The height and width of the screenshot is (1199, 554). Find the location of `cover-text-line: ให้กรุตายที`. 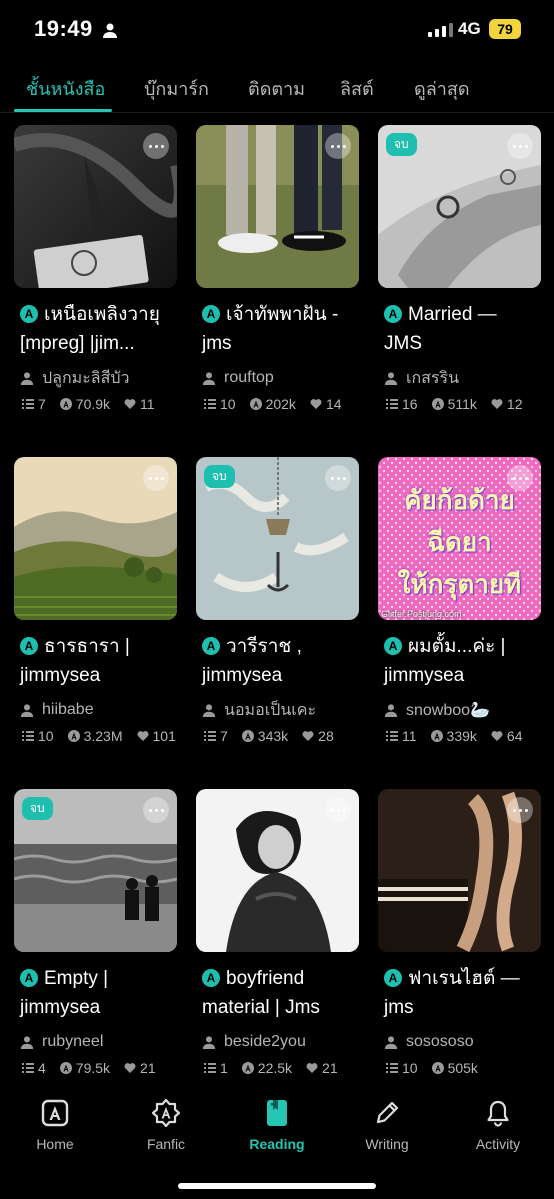

cover-text-line: ให้กรุตายที is located at coordinates (459, 584).